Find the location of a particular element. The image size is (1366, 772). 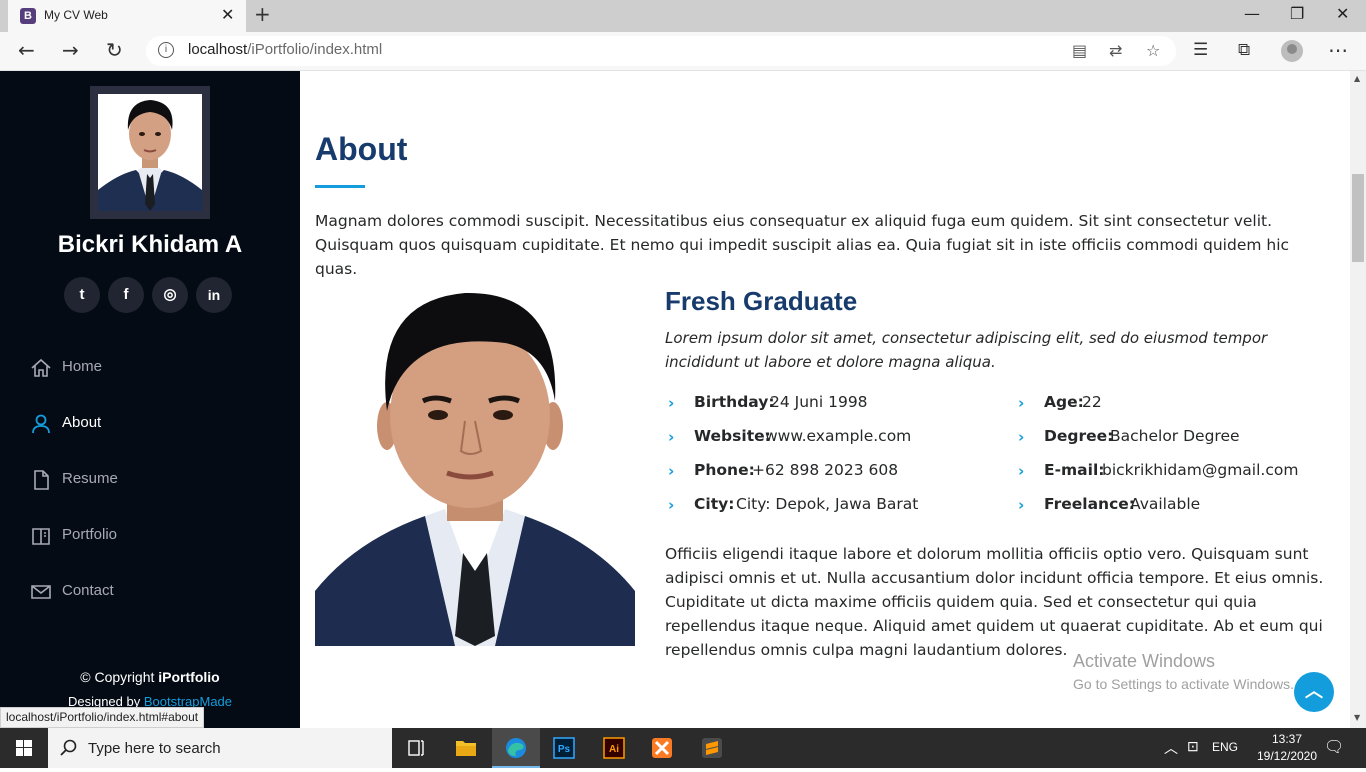

activate-windows-title: Activate Windows is located at coordinates (1144, 661).